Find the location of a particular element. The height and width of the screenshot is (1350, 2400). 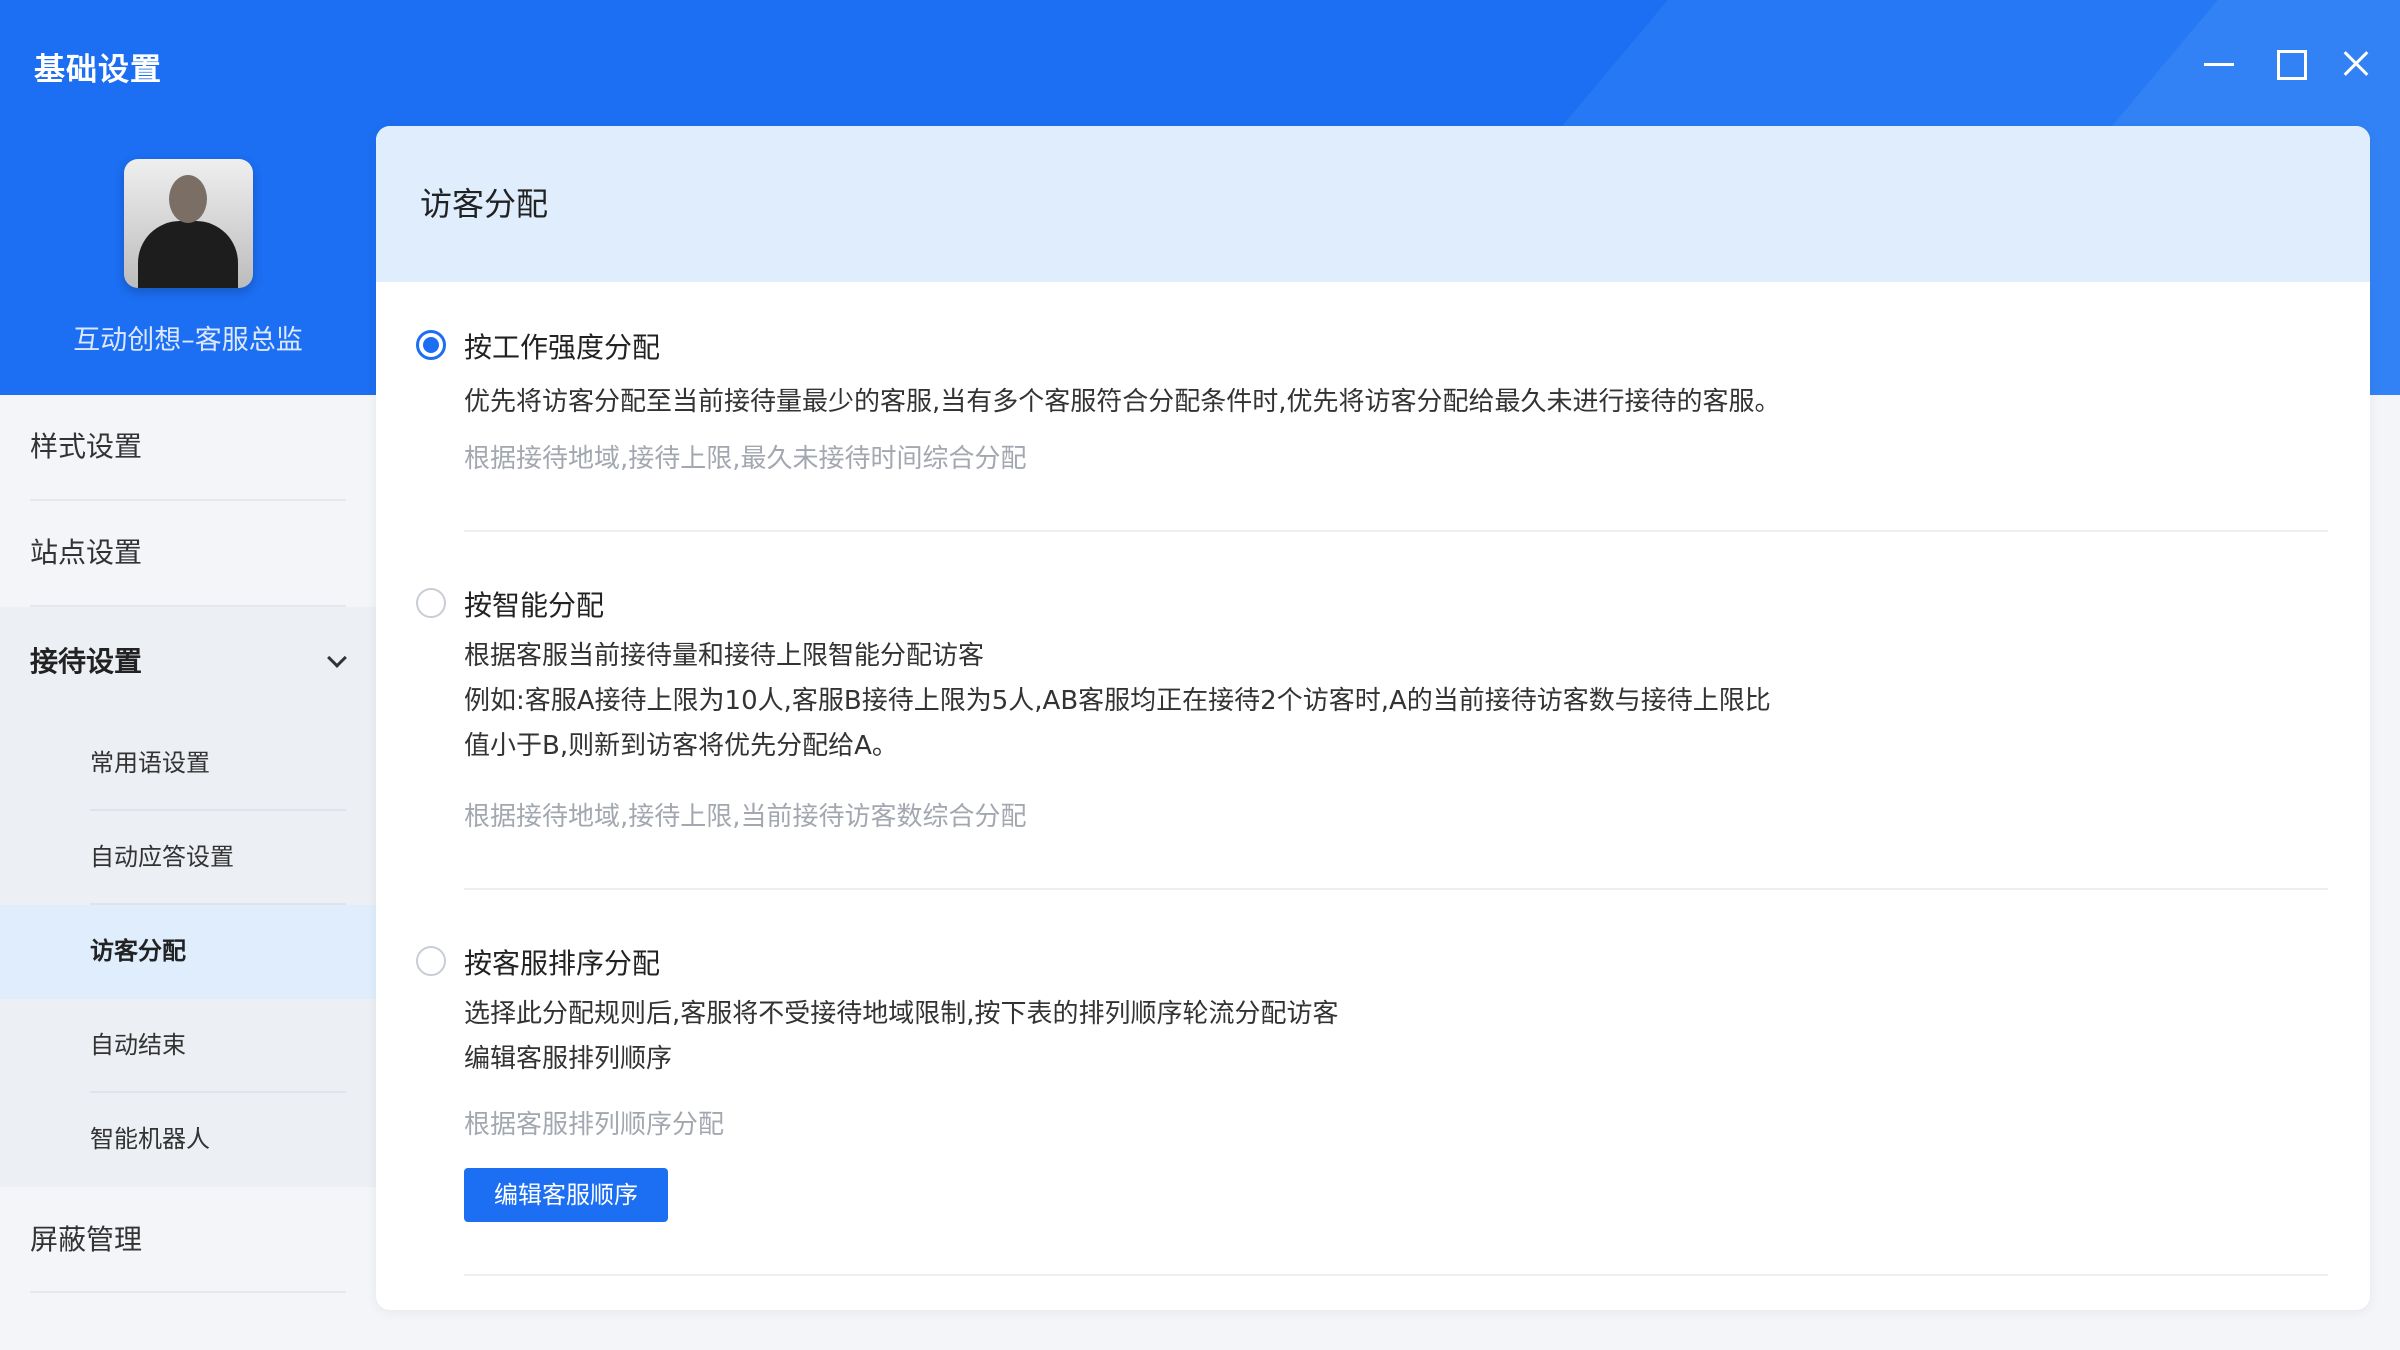

option-description: 值小于B,则新到访客将优先分配给A。 is located at coordinates (681, 746).